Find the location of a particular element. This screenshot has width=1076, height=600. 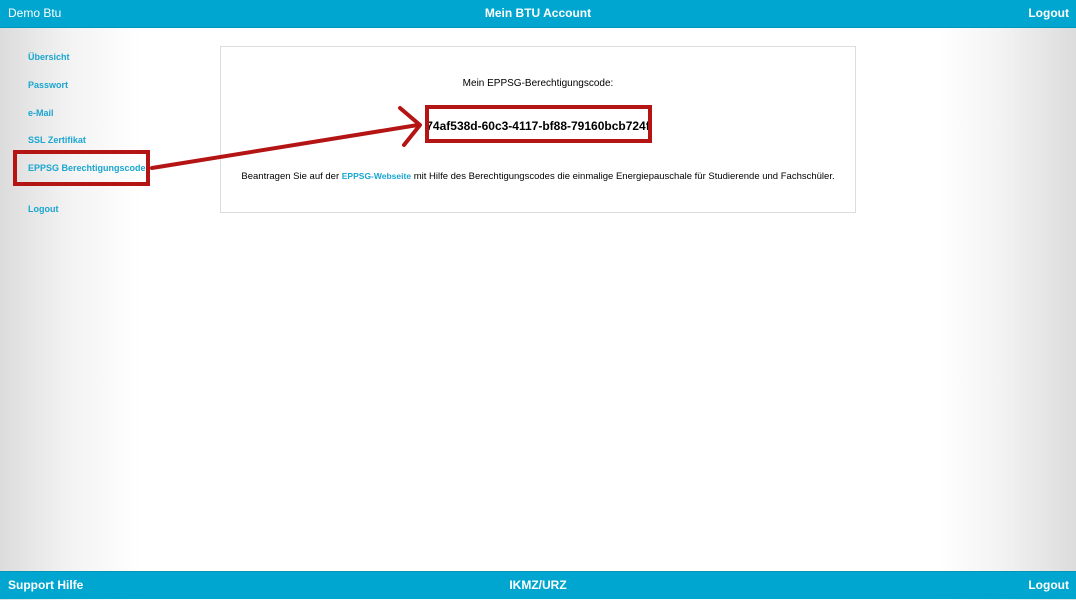

sidebar-item-email: e-Mail is located at coordinates (41, 113).